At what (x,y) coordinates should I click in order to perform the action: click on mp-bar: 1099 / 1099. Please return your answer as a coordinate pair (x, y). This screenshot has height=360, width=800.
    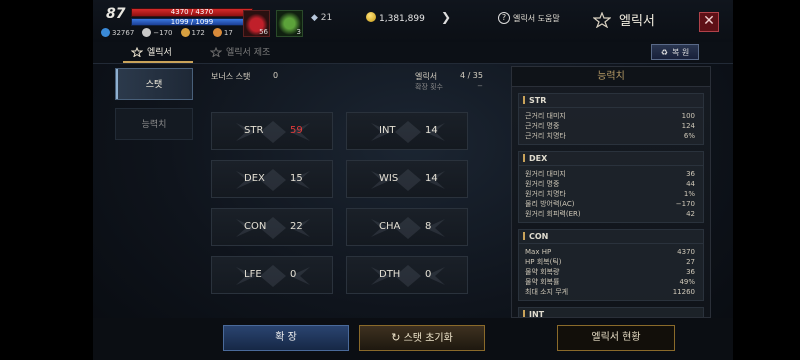
    Looking at the image, I should click on (192, 22).